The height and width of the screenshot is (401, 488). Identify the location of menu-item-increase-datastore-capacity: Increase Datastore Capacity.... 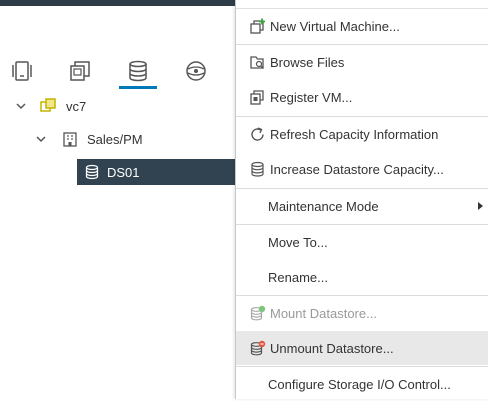
(362, 169).